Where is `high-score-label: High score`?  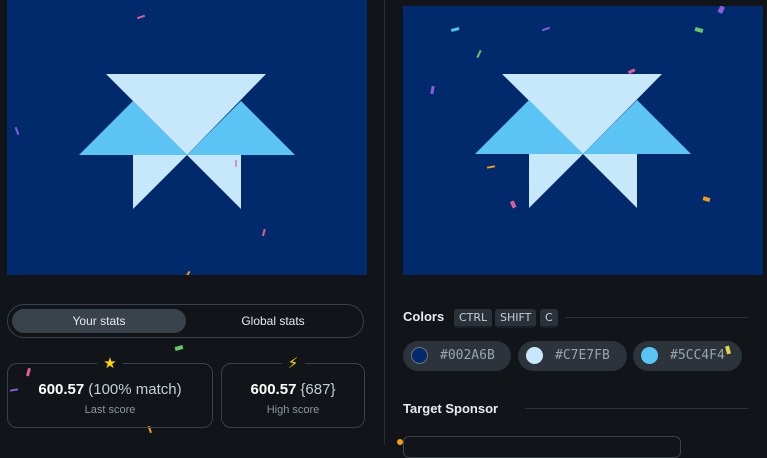 high-score-label: High score is located at coordinates (293, 410).